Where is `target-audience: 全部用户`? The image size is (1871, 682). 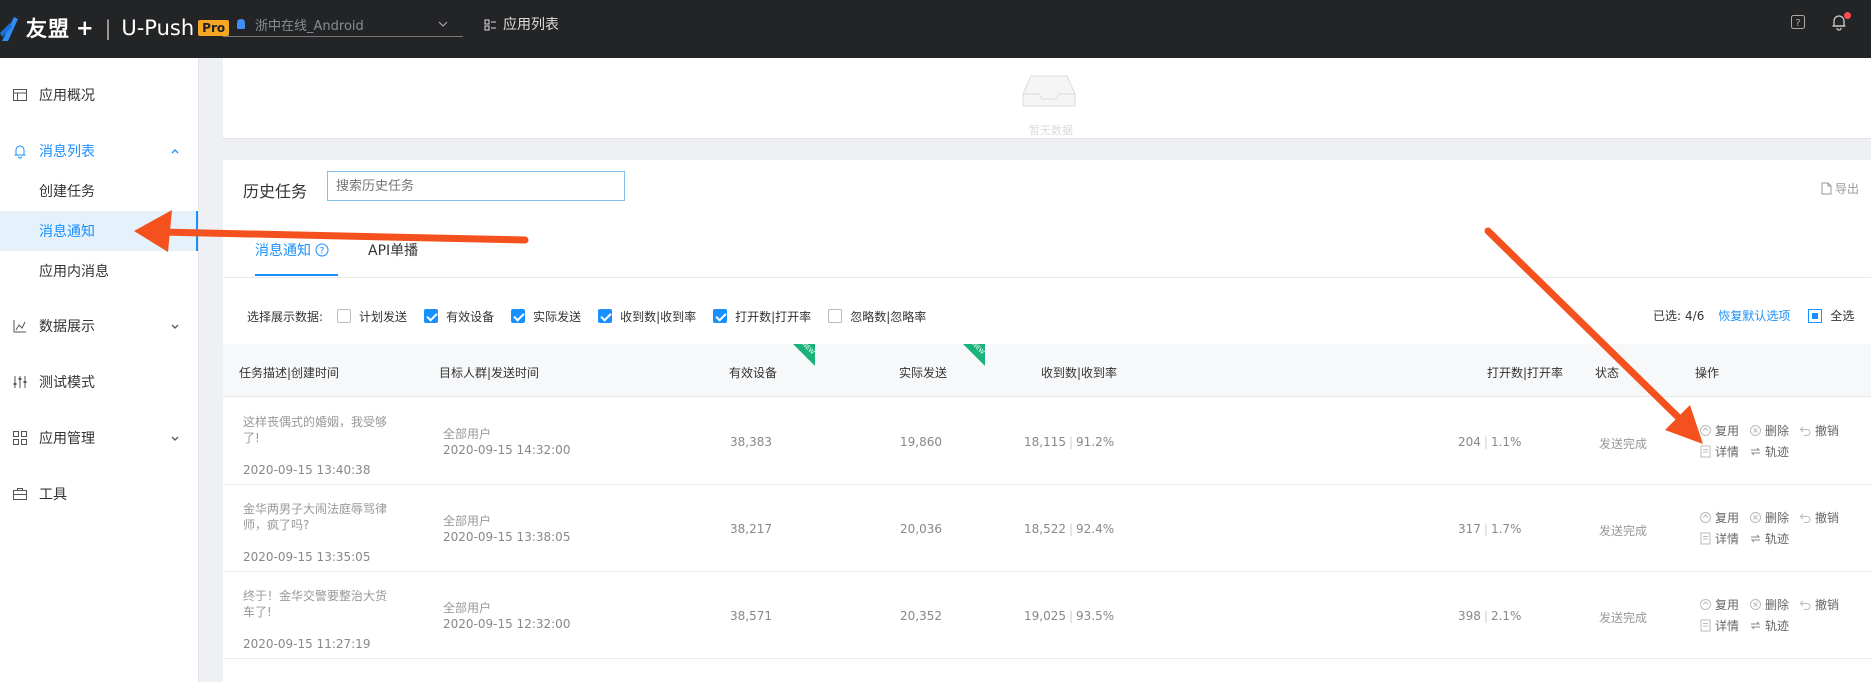
target-audience: 全部用户 is located at coordinates (467, 521).